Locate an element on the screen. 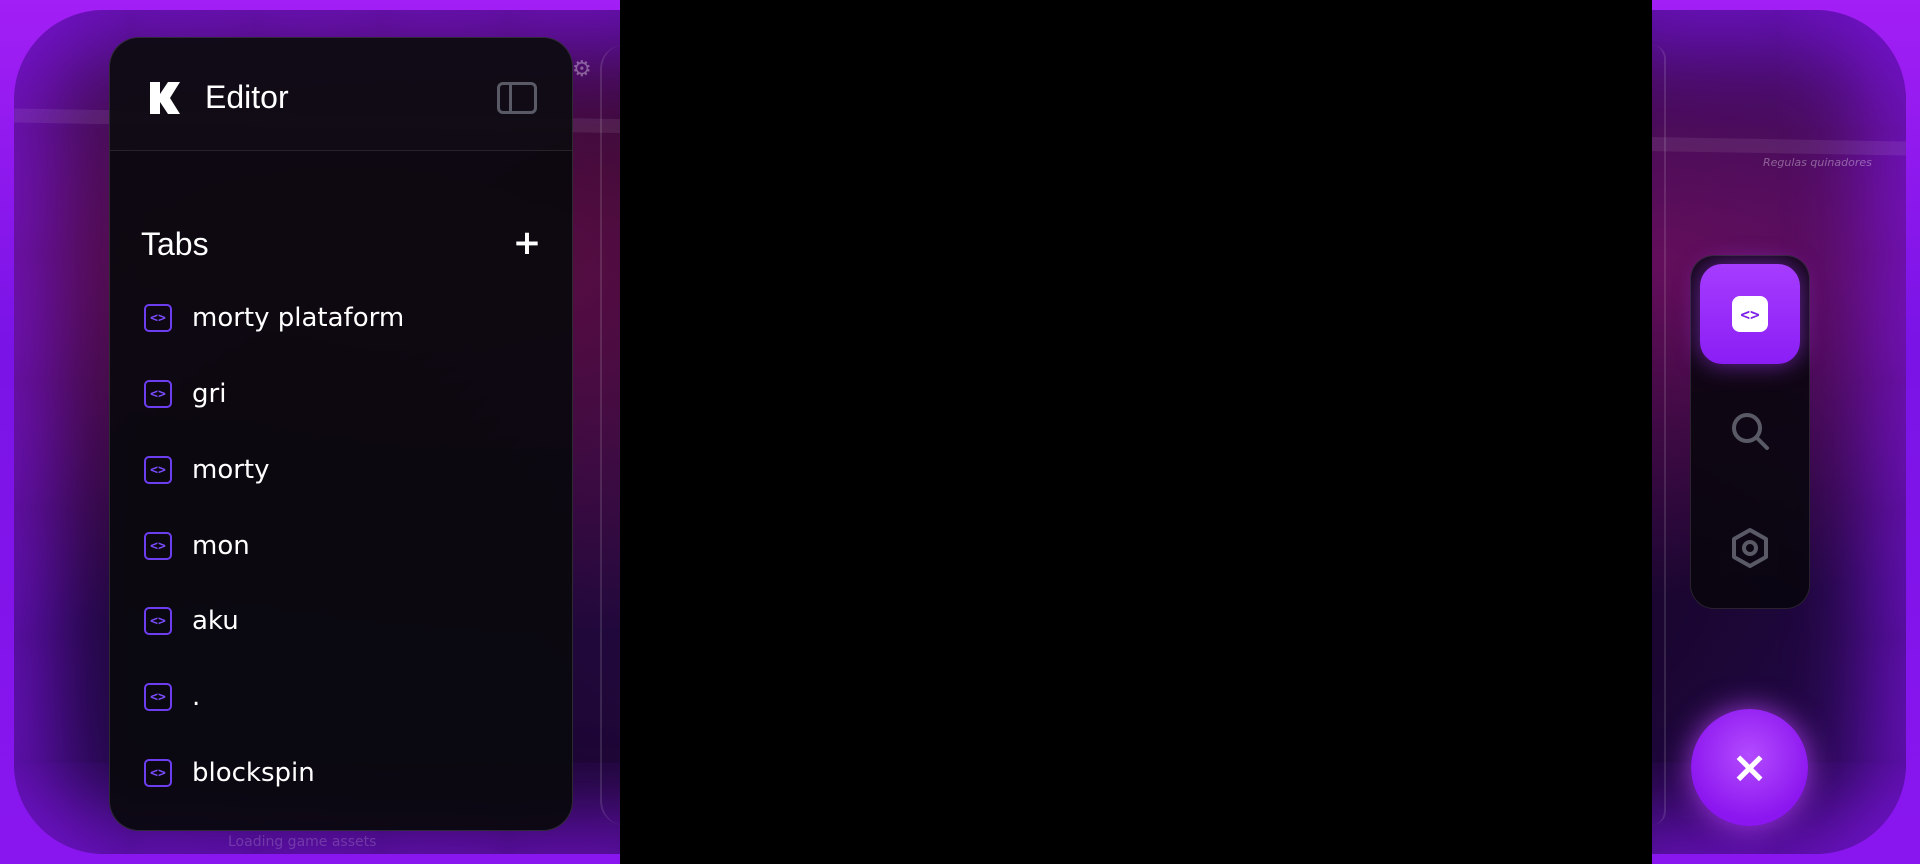 This screenshot has width=1920, height=864. code-editor-button: <> is located at coordinates (1750, 314).